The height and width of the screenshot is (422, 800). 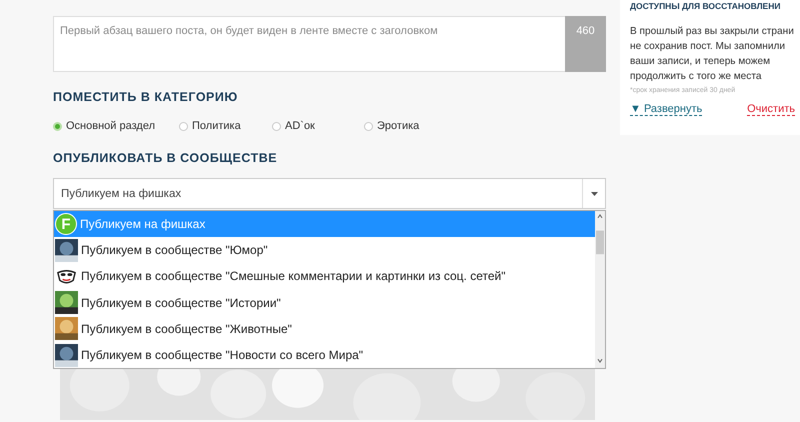 What do you see at coordinates (318, 126) in the screenshot?
I see `radio-option: AD`ок` at bounding box center [318, 126].